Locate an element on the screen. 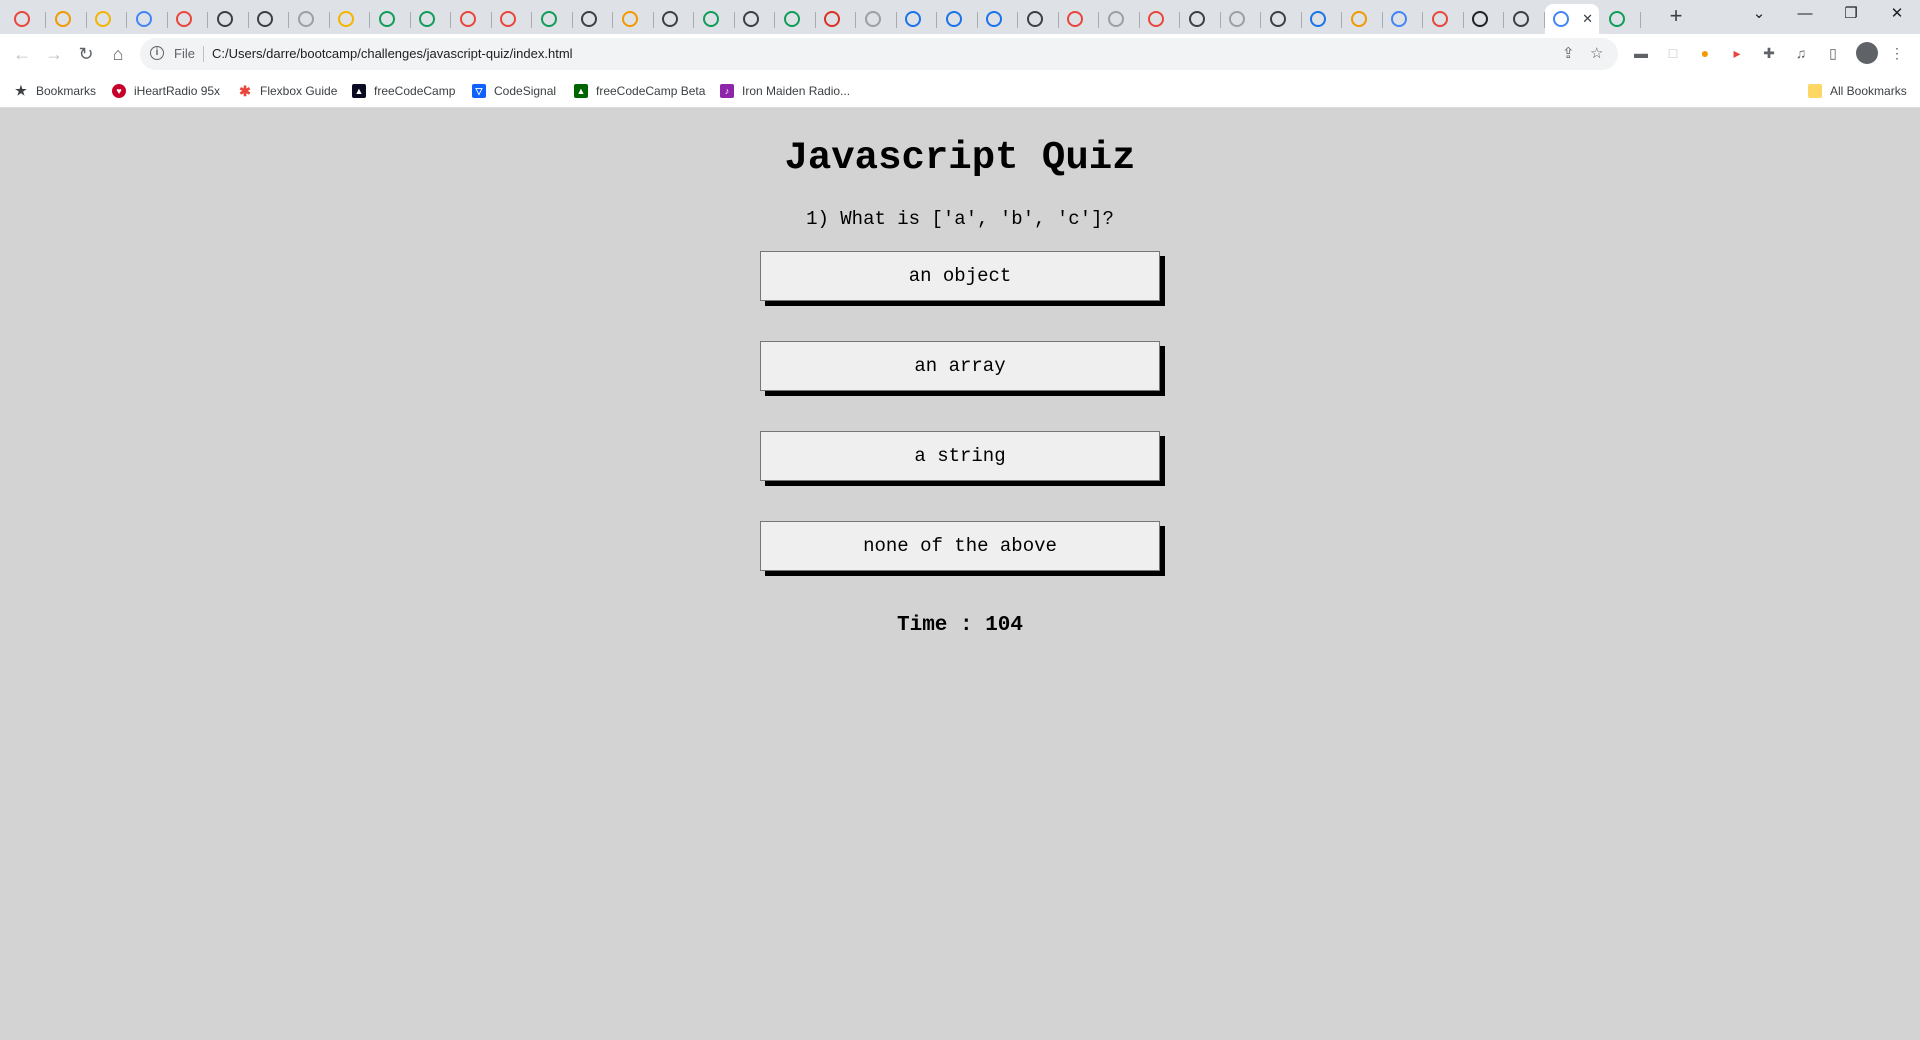 This screenshot has height=1040, width=1920. all-bookmarks-button: All Bookmarks is located at coordinates (1857, 91).